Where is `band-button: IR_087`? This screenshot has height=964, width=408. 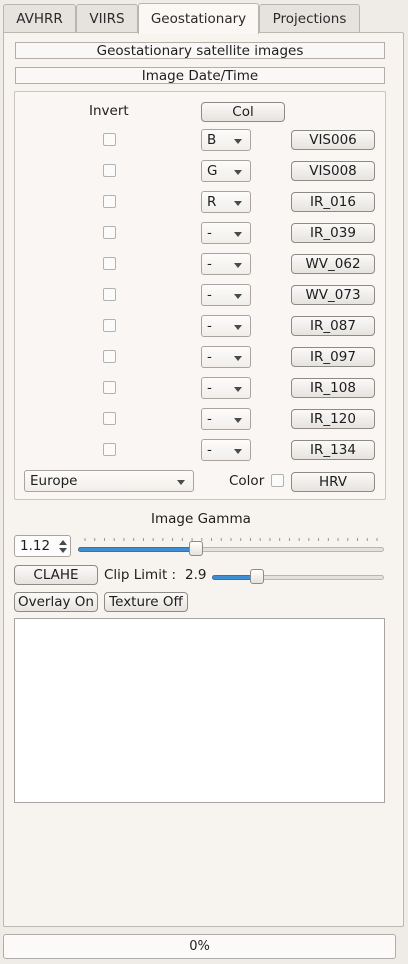
band-button: IR_087 is located at coordinates (333, 326).